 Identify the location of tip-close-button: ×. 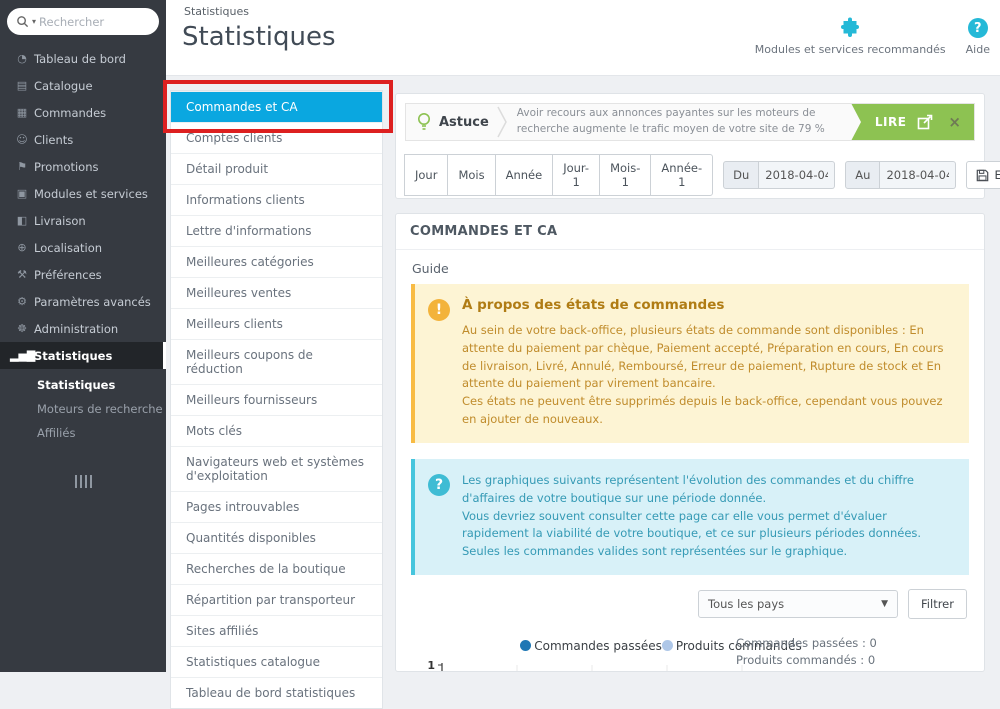
(954, 122).